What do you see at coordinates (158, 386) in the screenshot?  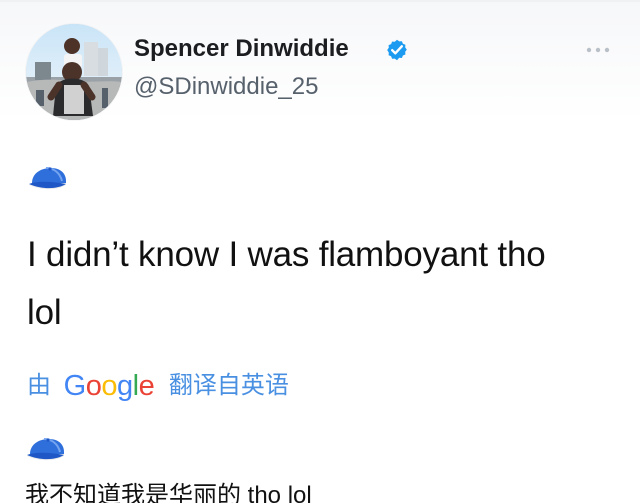 I see `translation-link: 由 Google 翻译自英语` at bounding box center [158, 386].